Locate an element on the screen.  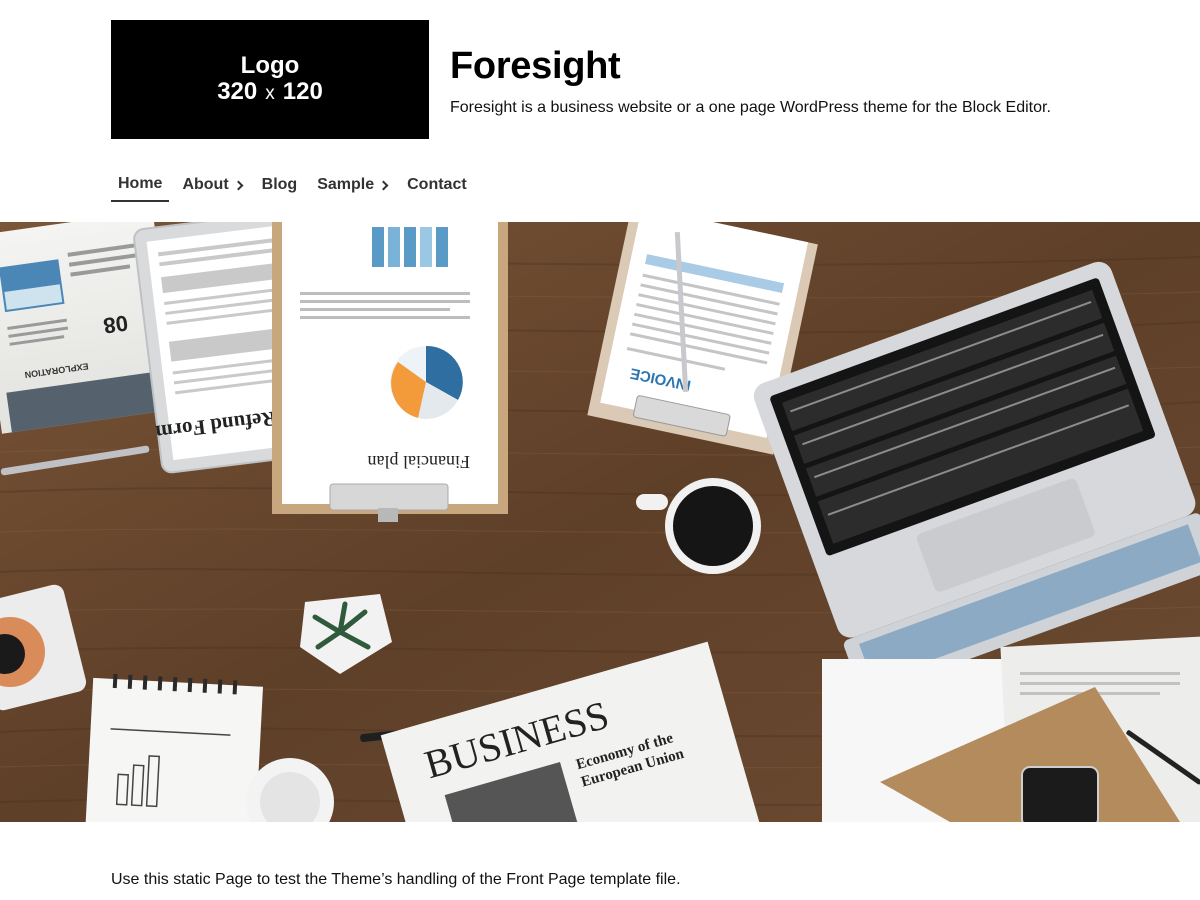
logo-dimensions: 320 x 120 is located at coordinates (270, 92).